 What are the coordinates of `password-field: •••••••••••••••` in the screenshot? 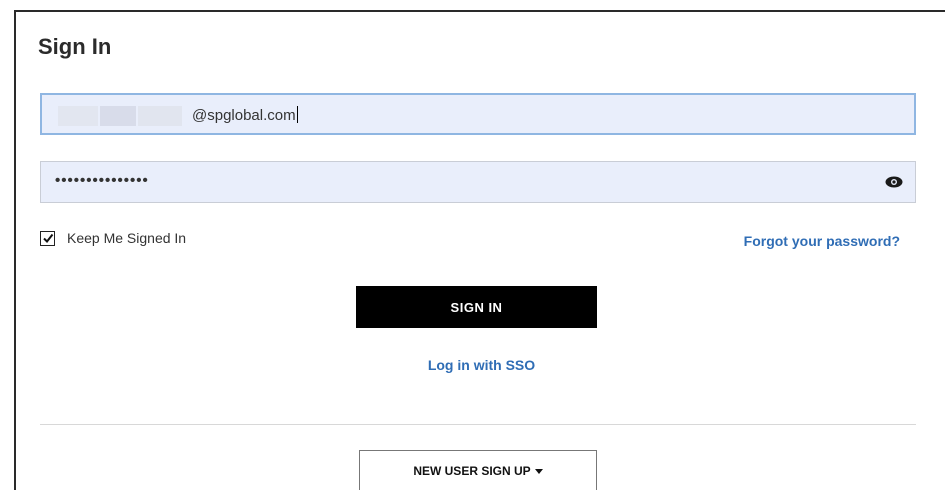 It's located at (478, 182).